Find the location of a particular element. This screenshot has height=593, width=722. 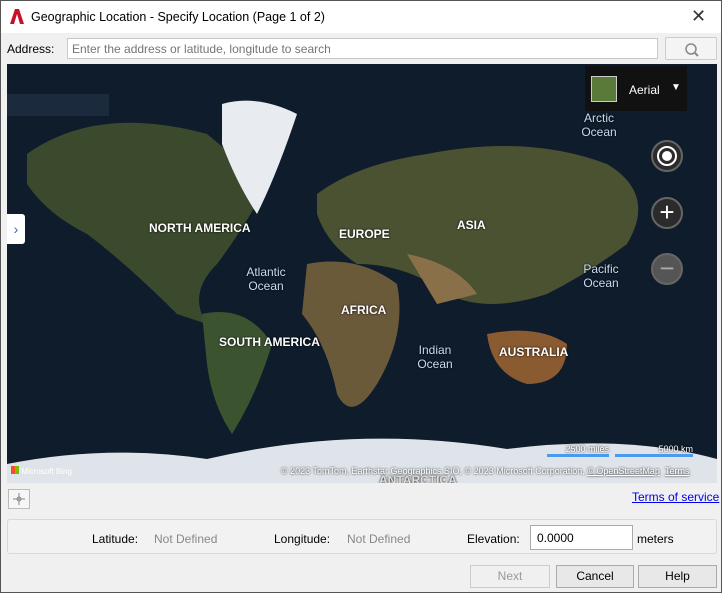

elevation-unit: meters is located at coordinates (655, 539).